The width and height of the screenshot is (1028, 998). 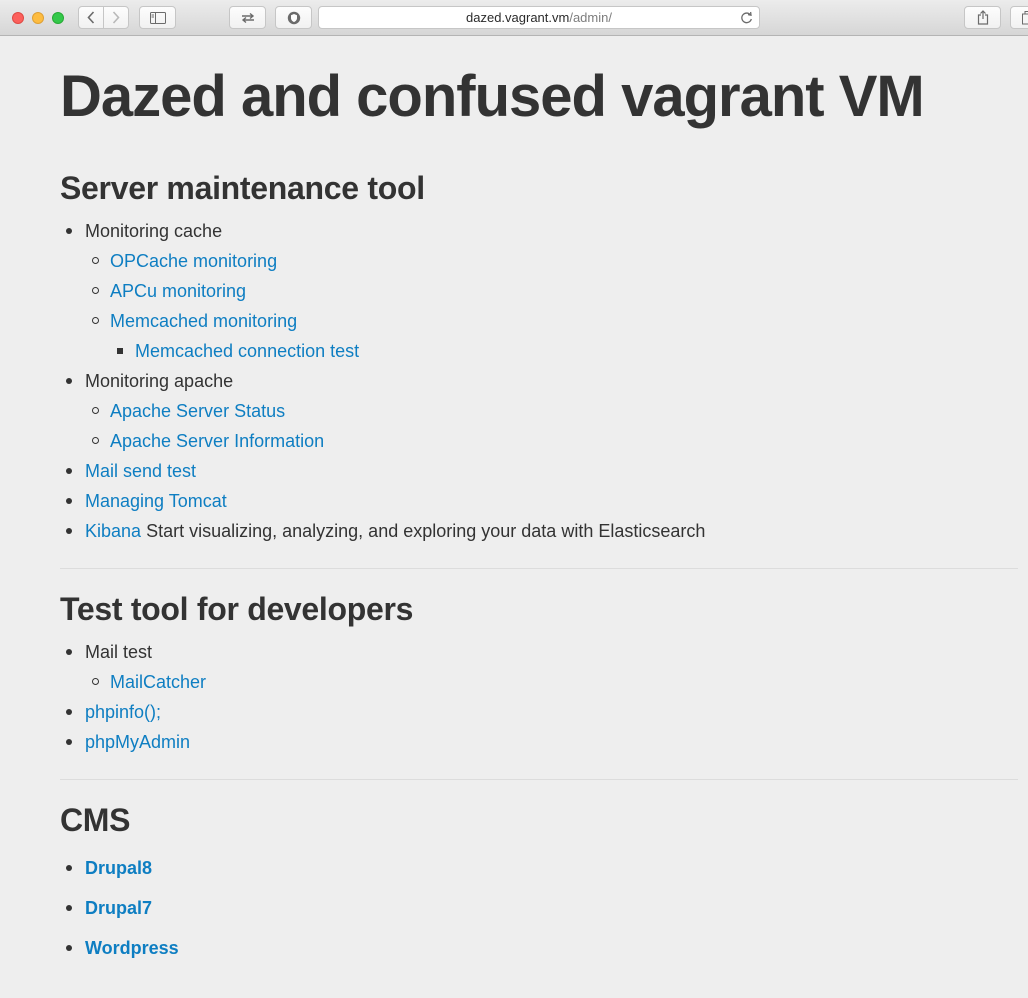 I want to click on arrows-swap-icon, so click(x=248, y=18).